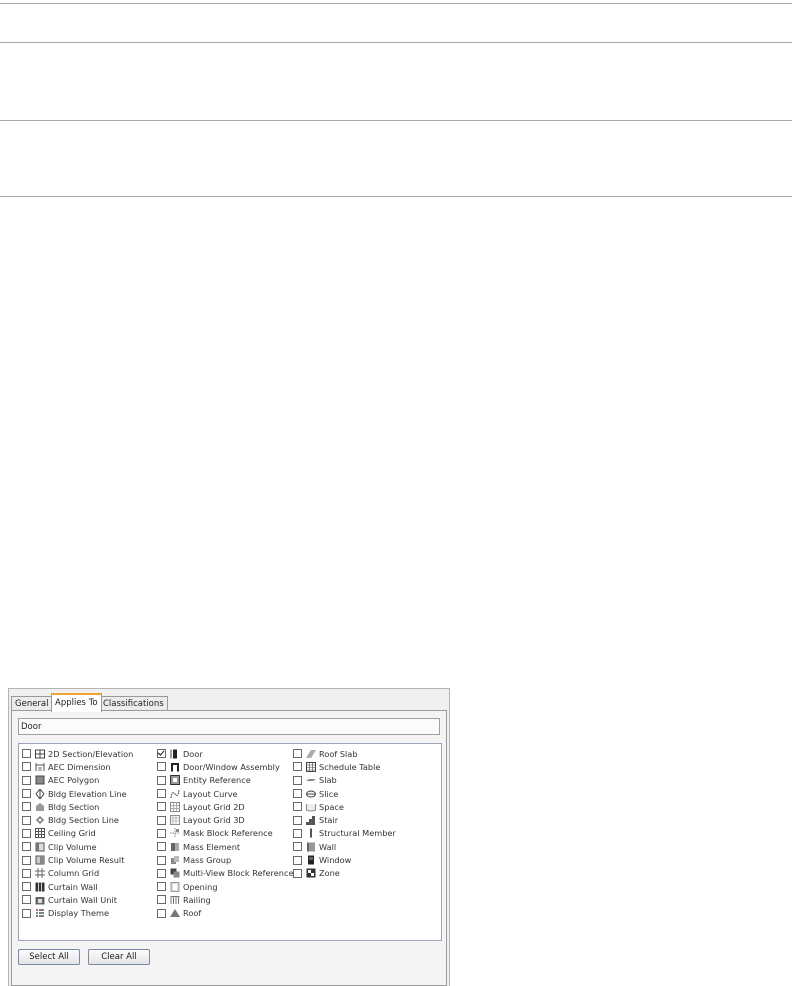 The width and height of the screenshot is (792, 986). What do you see at coordinates (40, 833) in the screenshot?
I see `ceiling-grid-icon` at bounding box center [40, 833].